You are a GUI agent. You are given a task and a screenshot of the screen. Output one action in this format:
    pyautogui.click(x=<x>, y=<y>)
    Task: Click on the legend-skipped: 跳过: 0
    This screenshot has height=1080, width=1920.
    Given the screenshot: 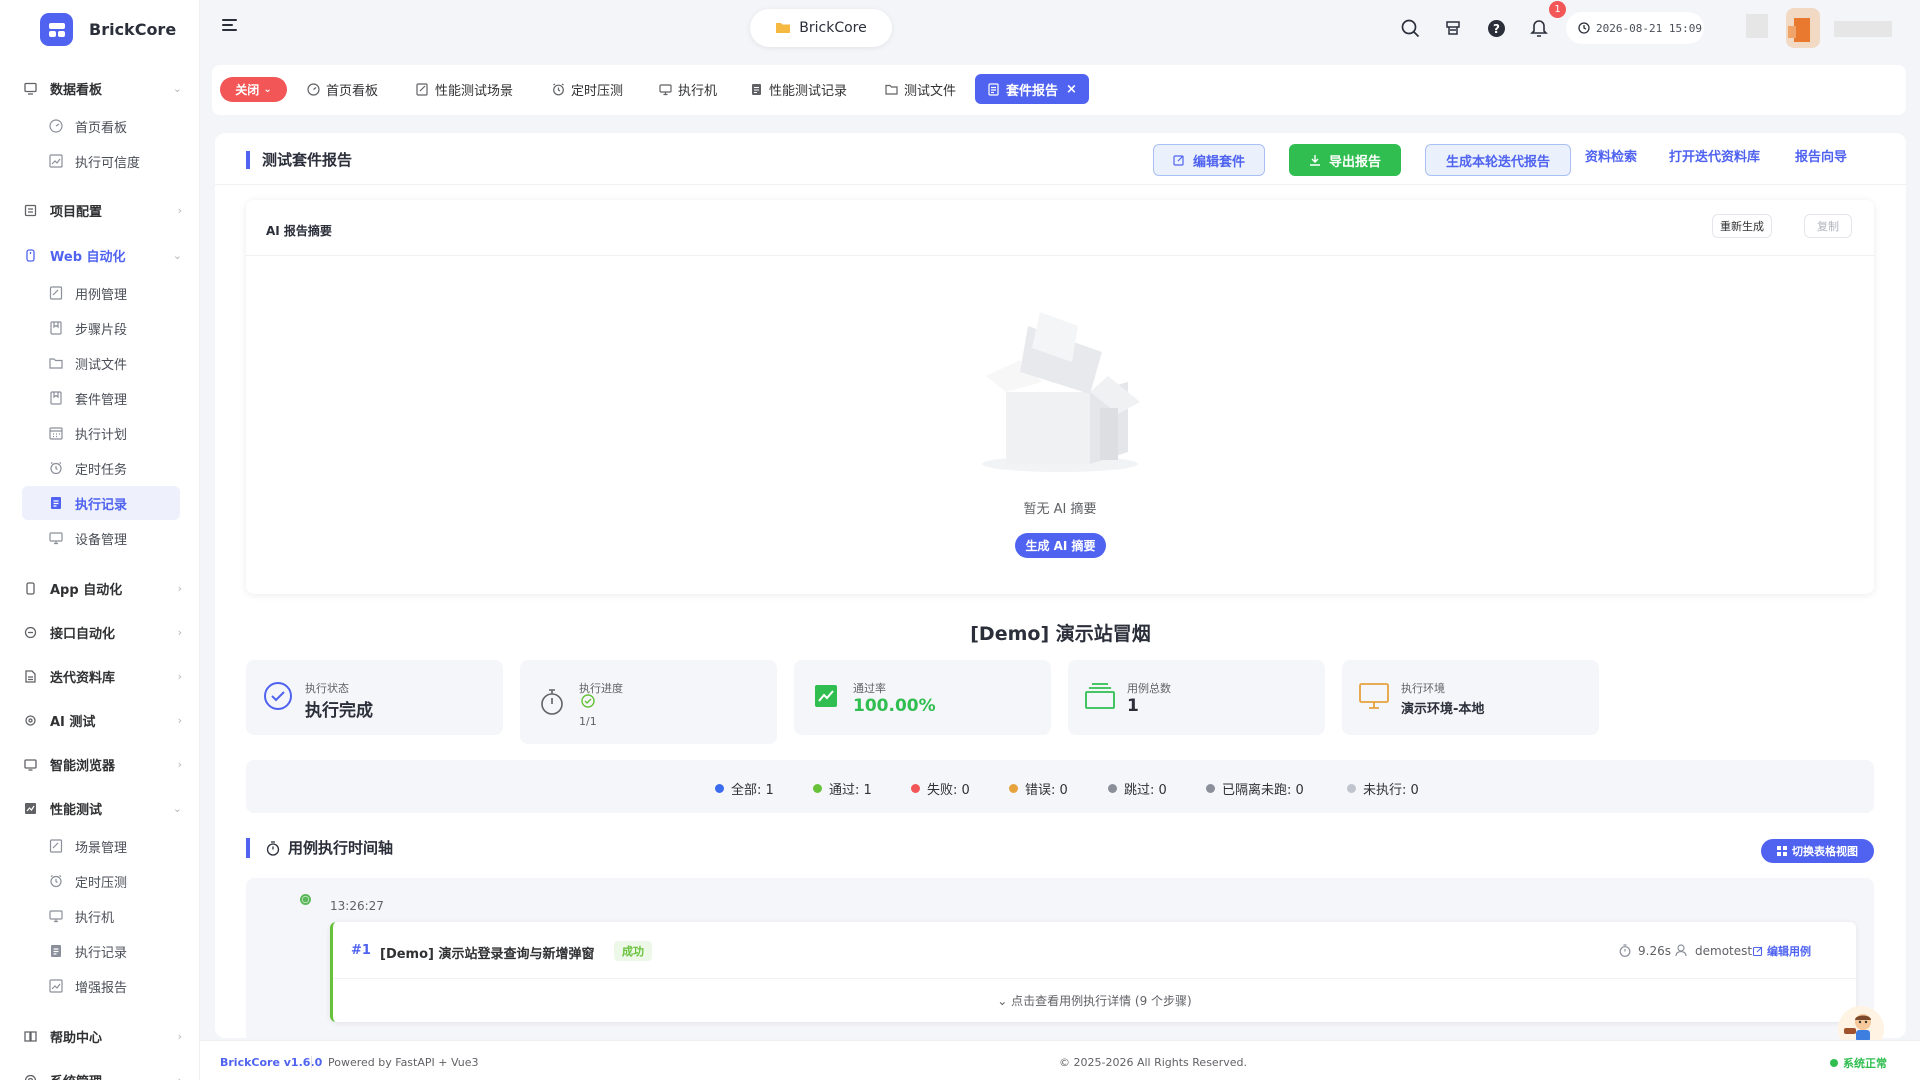 What is the action you would take?
    pyautogui.click(x=1137, y=788)
    